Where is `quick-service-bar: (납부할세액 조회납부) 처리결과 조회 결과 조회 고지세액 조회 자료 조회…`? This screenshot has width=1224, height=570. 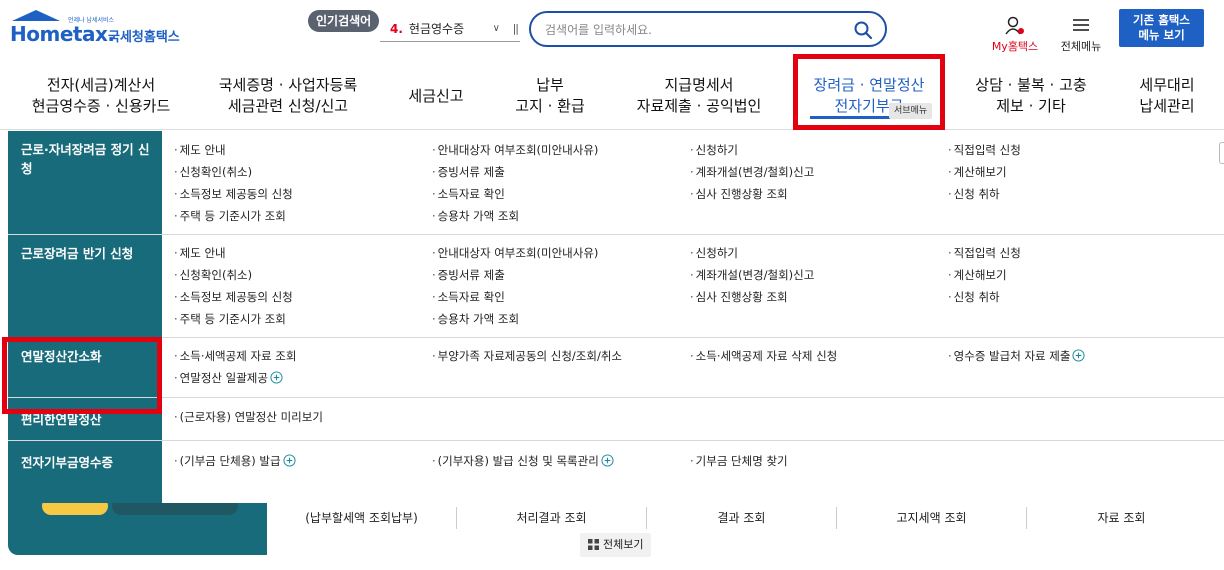
quick-service-bar: (납부할세액 조회납부) 처리결과 조회 결과 조회 고지세액 조회 자료 조회… is located at coordinates (612, 530).